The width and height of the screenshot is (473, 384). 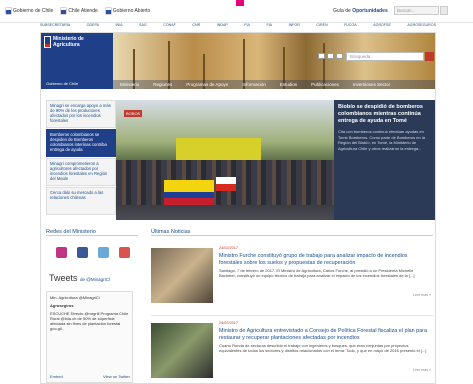 I want to click on nav-item: Inversiones Sector, so click(x=371, y=84).